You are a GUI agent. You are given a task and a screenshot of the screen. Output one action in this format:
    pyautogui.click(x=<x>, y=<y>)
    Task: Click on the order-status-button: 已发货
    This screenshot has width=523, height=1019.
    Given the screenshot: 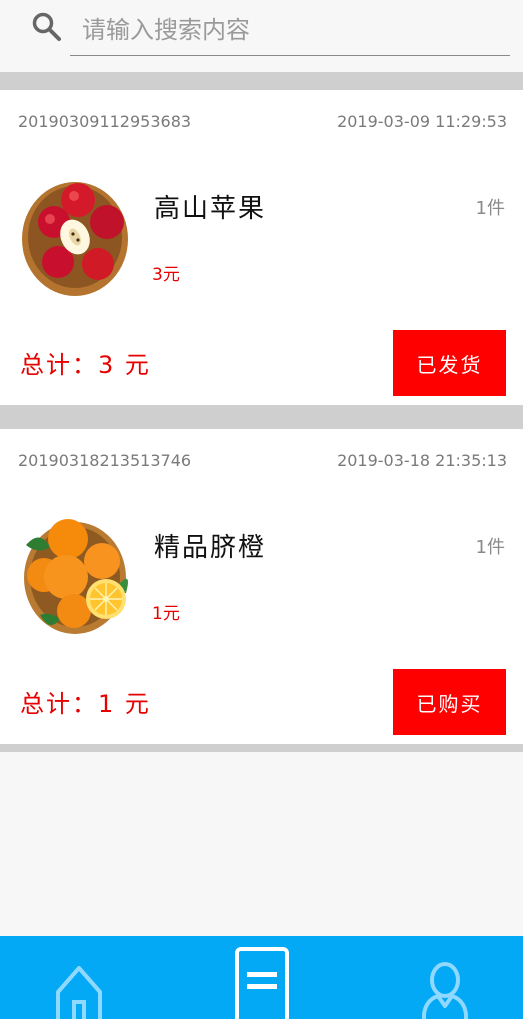 What is the action you would take?
    pyautogui.click(x=449, y=363)
    